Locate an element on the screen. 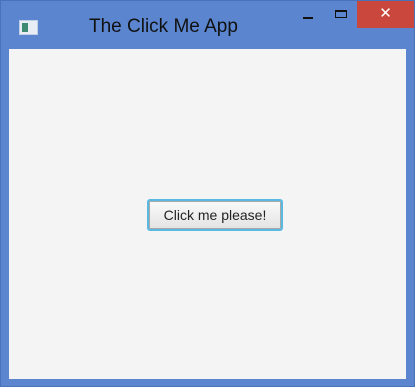 The image size is (415, 387). close-icon: ✕ is located at coordinates (385, 13).